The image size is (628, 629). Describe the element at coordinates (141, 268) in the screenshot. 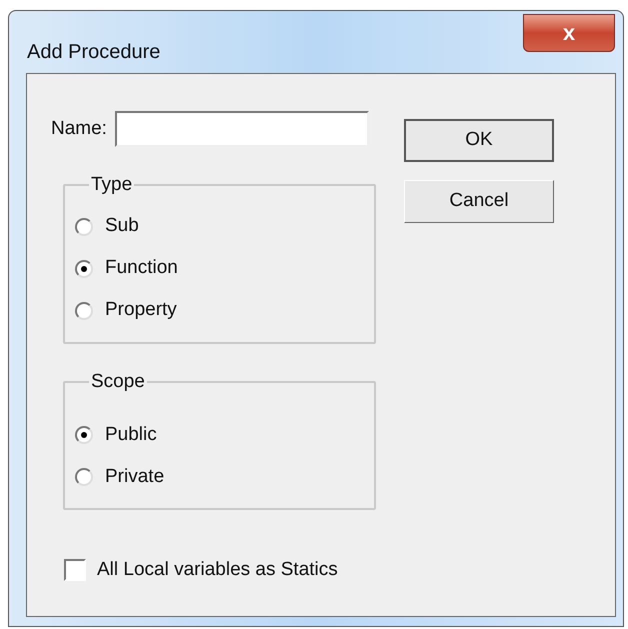

I see `radio-label: Function` at that location.